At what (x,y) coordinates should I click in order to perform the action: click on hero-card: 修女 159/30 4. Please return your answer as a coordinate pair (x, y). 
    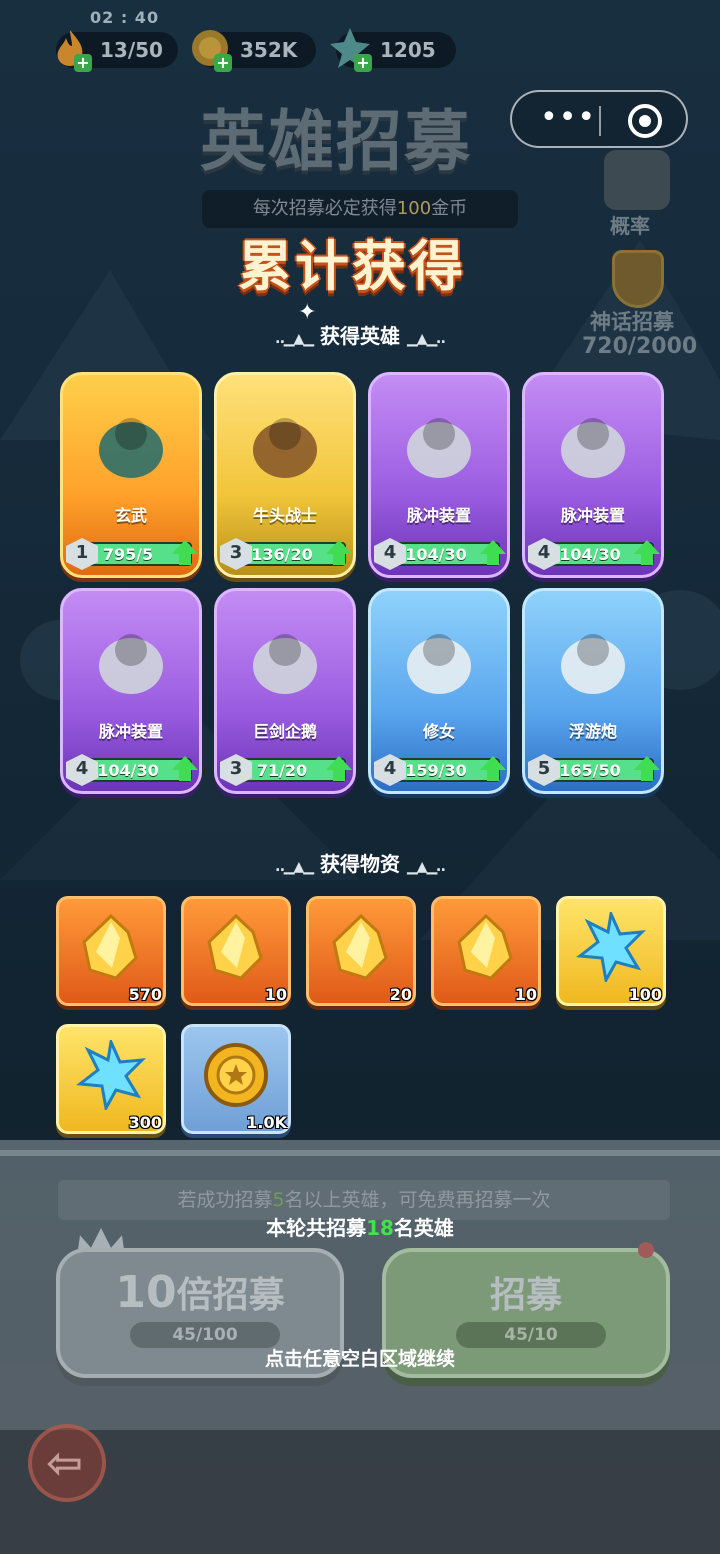
    Looking at the image, I should click on (439, 691).